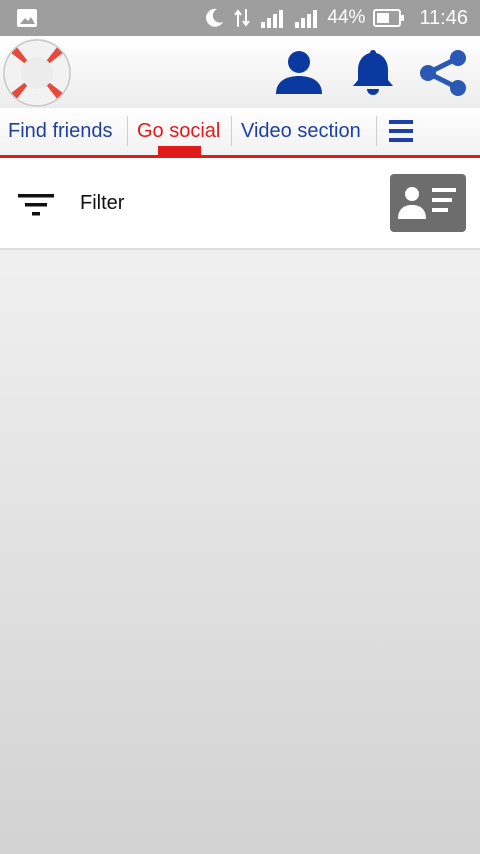 Image resolution: width=480 pixels, height=854 pixels. What do you see at coordinates (60, 131) in the screenshot?
I see `tab-find-friends: Find friends` at bounding box center [60, 131].